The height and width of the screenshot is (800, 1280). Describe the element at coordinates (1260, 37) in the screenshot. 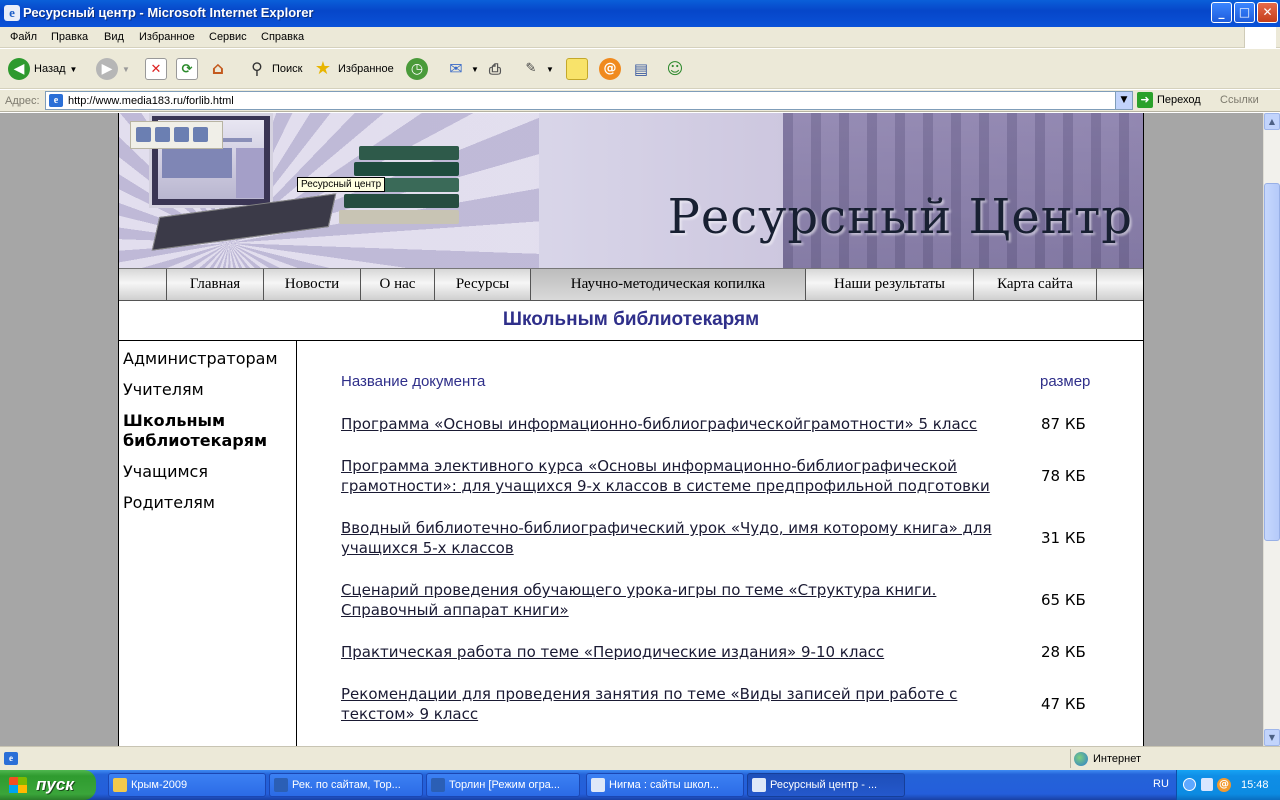

I see `windows-logo-icon` at that location.